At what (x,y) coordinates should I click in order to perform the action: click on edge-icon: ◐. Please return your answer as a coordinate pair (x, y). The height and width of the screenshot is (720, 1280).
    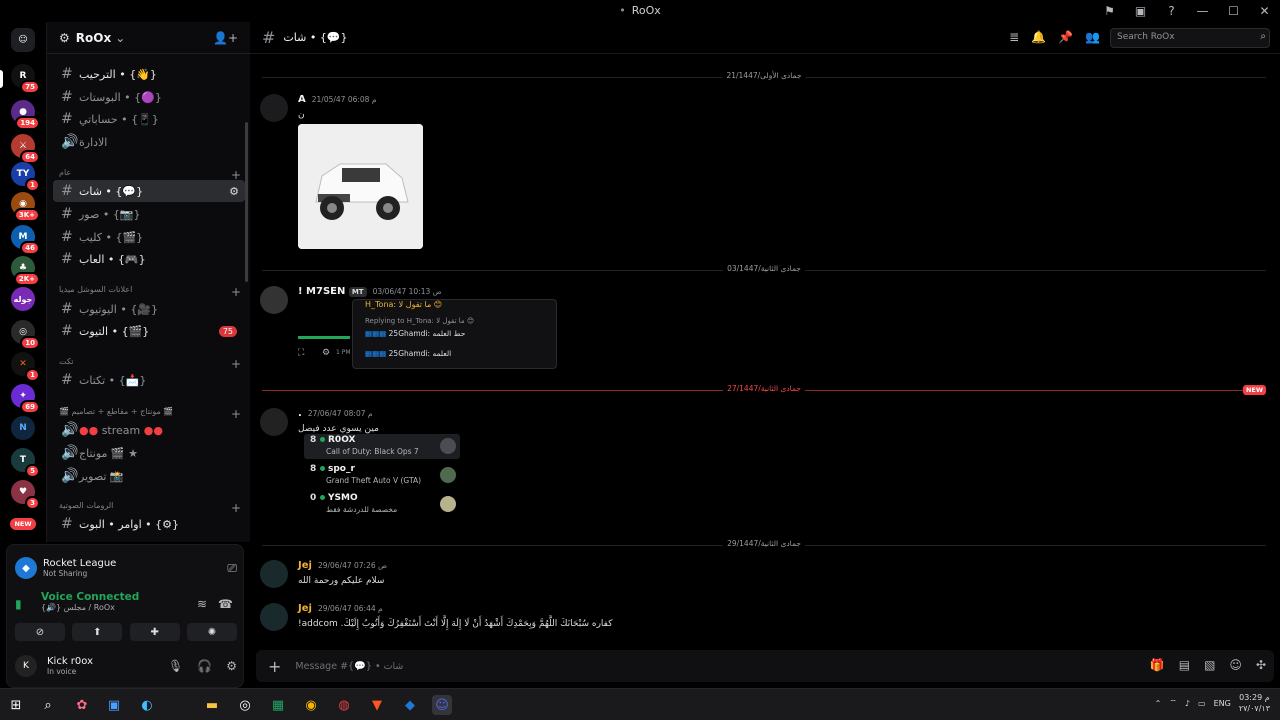
    Looking at the image, I should click on (147, 705).